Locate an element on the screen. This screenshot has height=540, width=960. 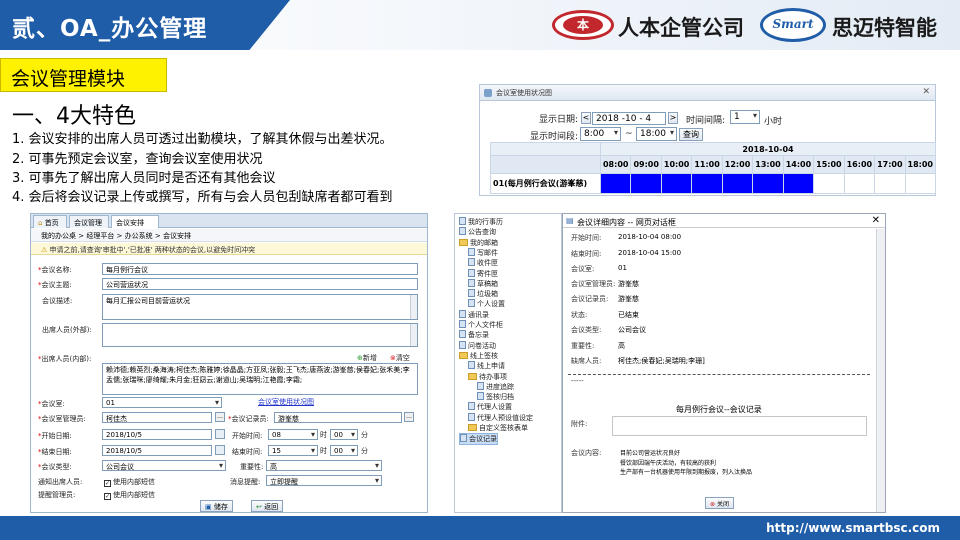
tab-meeting-arrange: 会议安排 is located at coordinates (135, 221).